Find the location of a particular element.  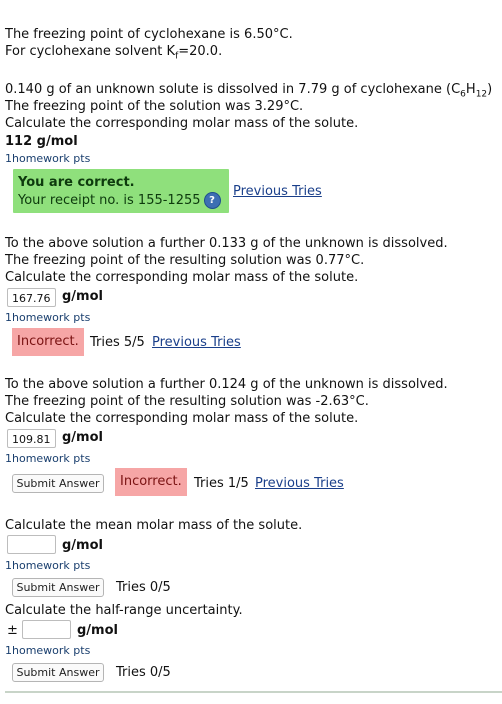

q5-unit: g/mol is located at coordinates (97, 630).